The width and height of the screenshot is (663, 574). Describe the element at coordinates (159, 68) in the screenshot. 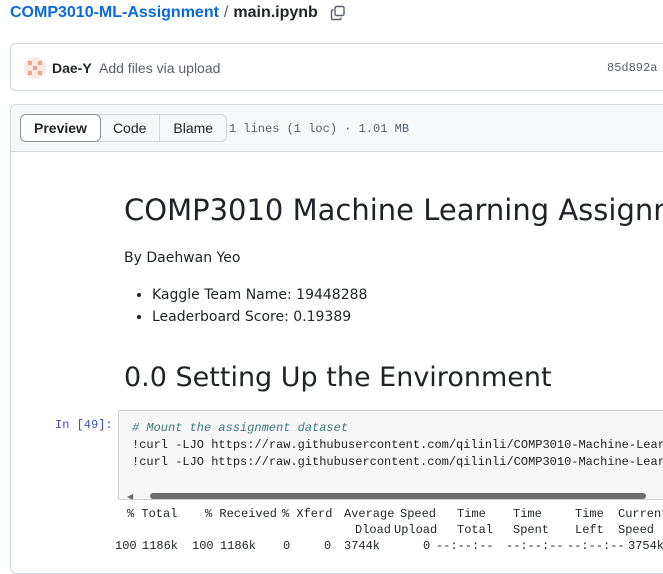

I see `commit-message: Add files via upload` at that location.